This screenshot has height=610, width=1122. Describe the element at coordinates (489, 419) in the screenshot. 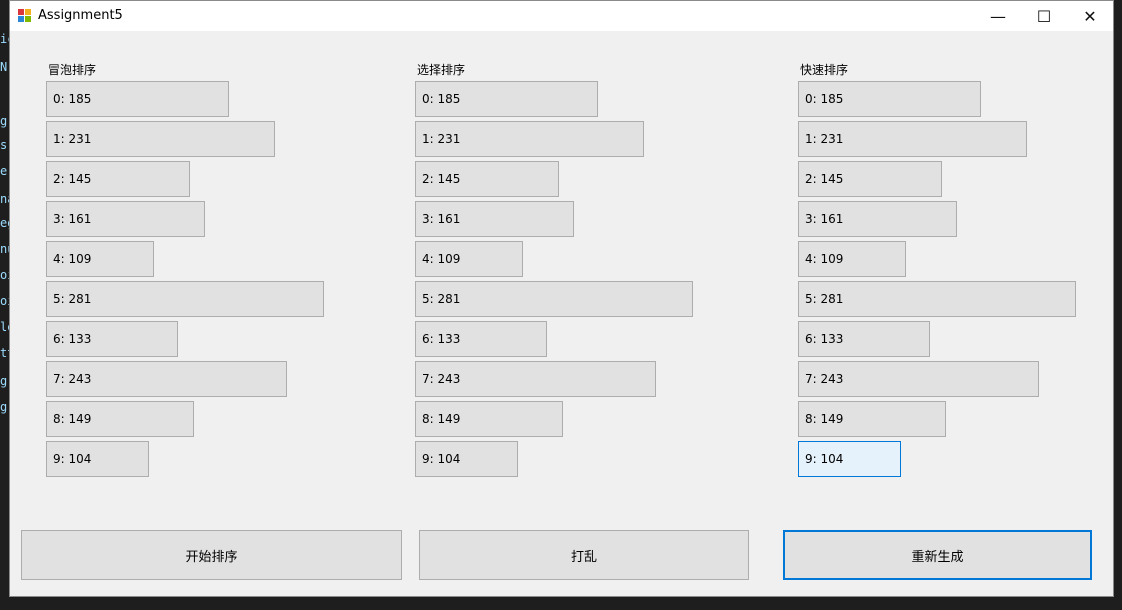

I see `selection-bar-8: 8: 149` at that location.